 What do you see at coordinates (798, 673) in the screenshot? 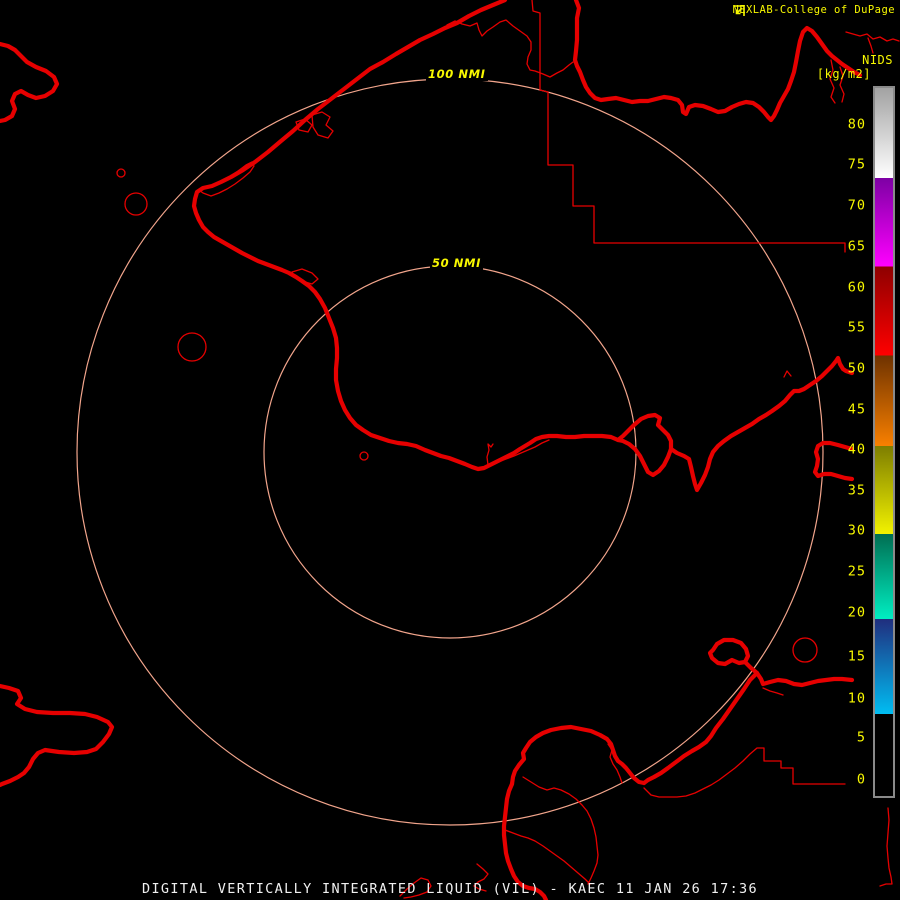
I see `coastline-southeast-spur` at bounding box center [798, 673].